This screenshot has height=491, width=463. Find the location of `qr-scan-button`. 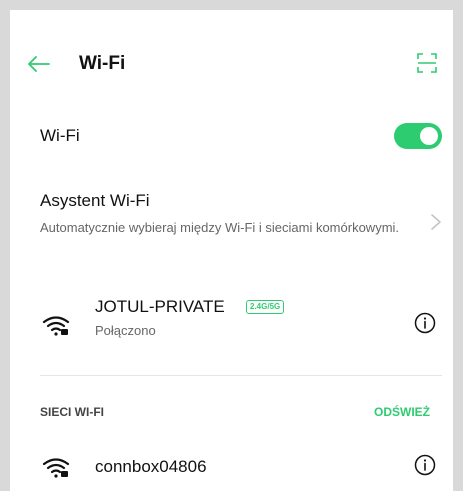

qr-scan-button is located at coordinates (427, 63).